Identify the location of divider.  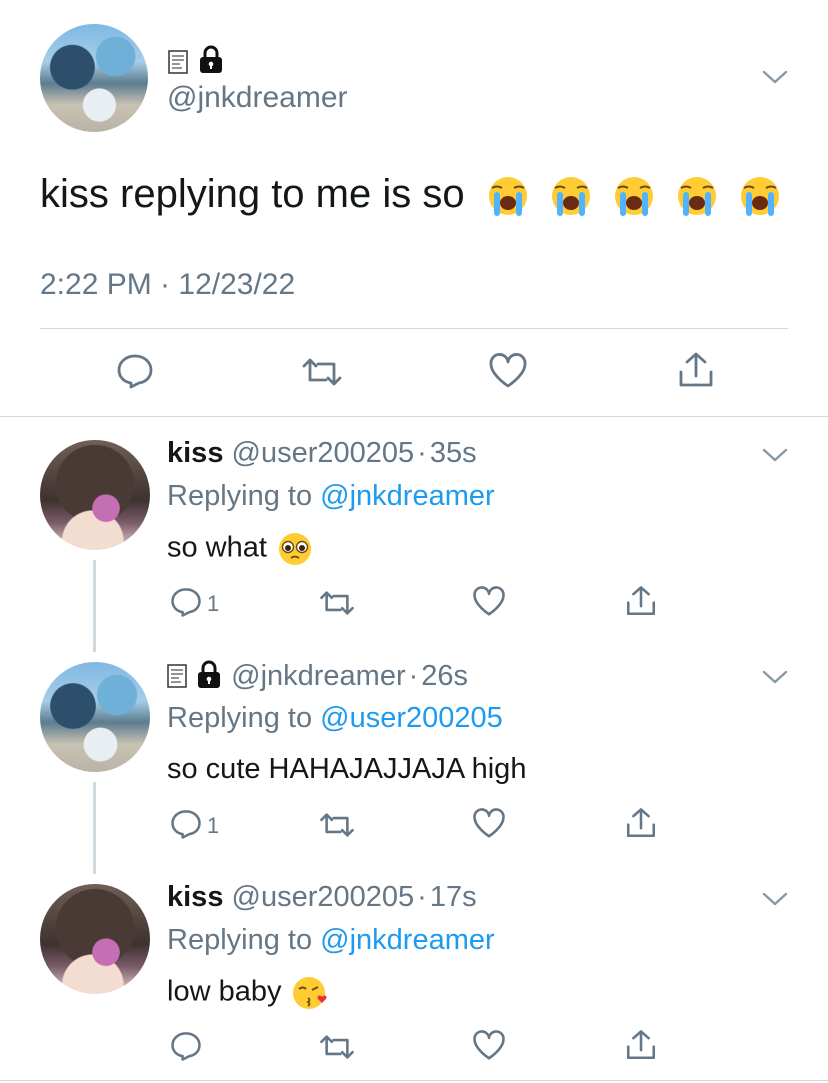
(414, 328).